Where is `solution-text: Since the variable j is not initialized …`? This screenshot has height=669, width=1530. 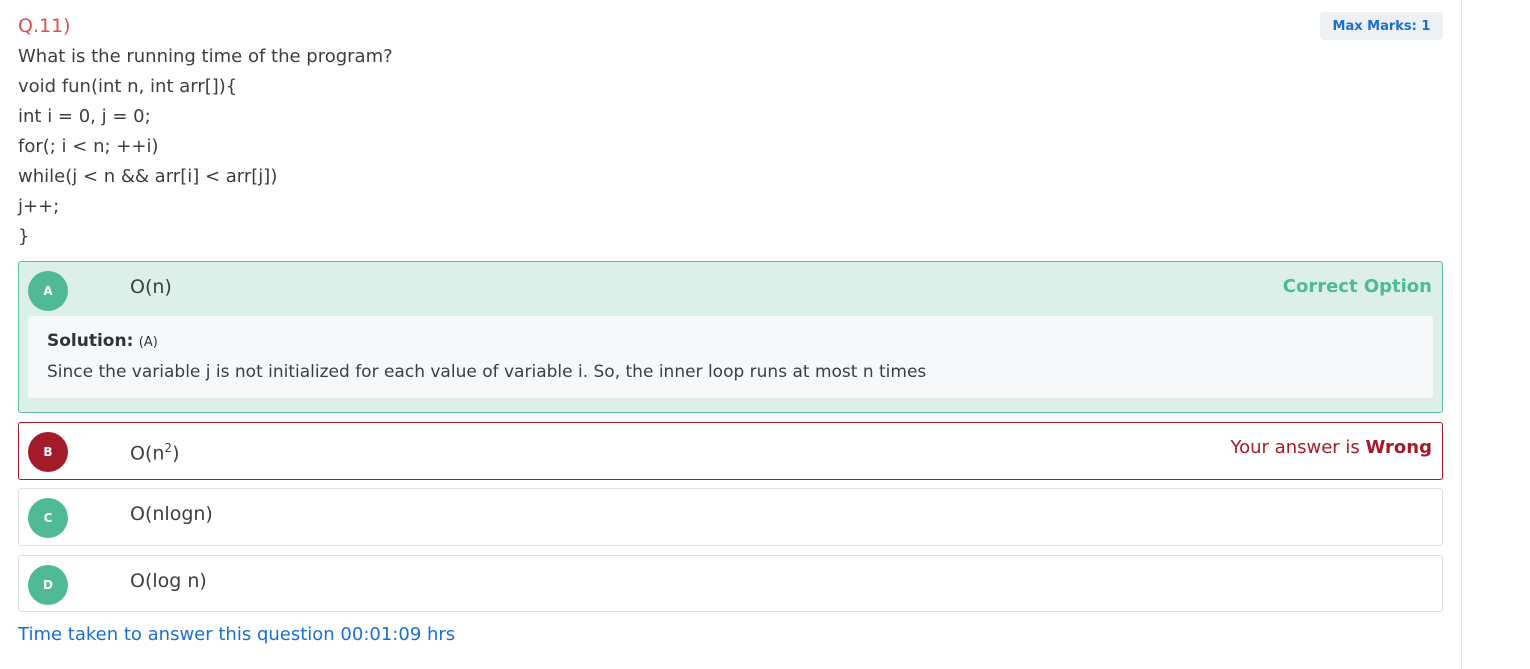
solution-text: Since the variable j is not initialized … is located at coordinates (487, 372).